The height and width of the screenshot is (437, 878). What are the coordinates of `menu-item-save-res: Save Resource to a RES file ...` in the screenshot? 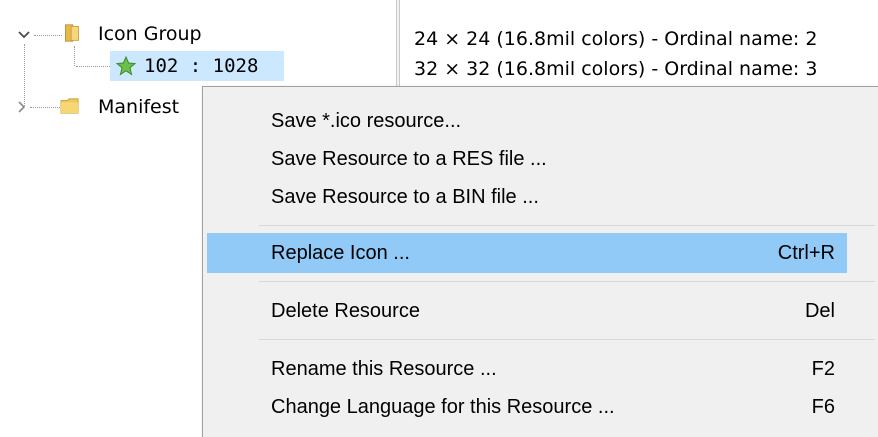 It's located at (527, 159).